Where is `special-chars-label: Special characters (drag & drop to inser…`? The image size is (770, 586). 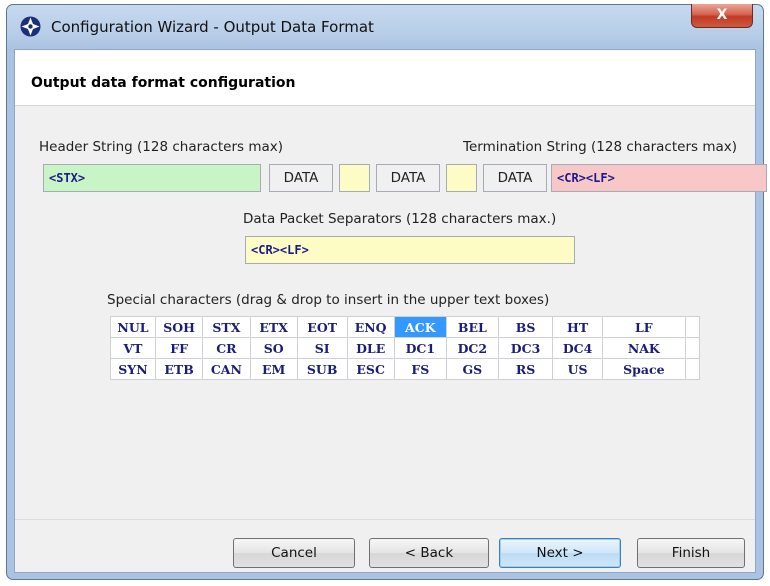 special-chars-label: Special characters (drag & drop to inser… is located at coordinates (328, 300).